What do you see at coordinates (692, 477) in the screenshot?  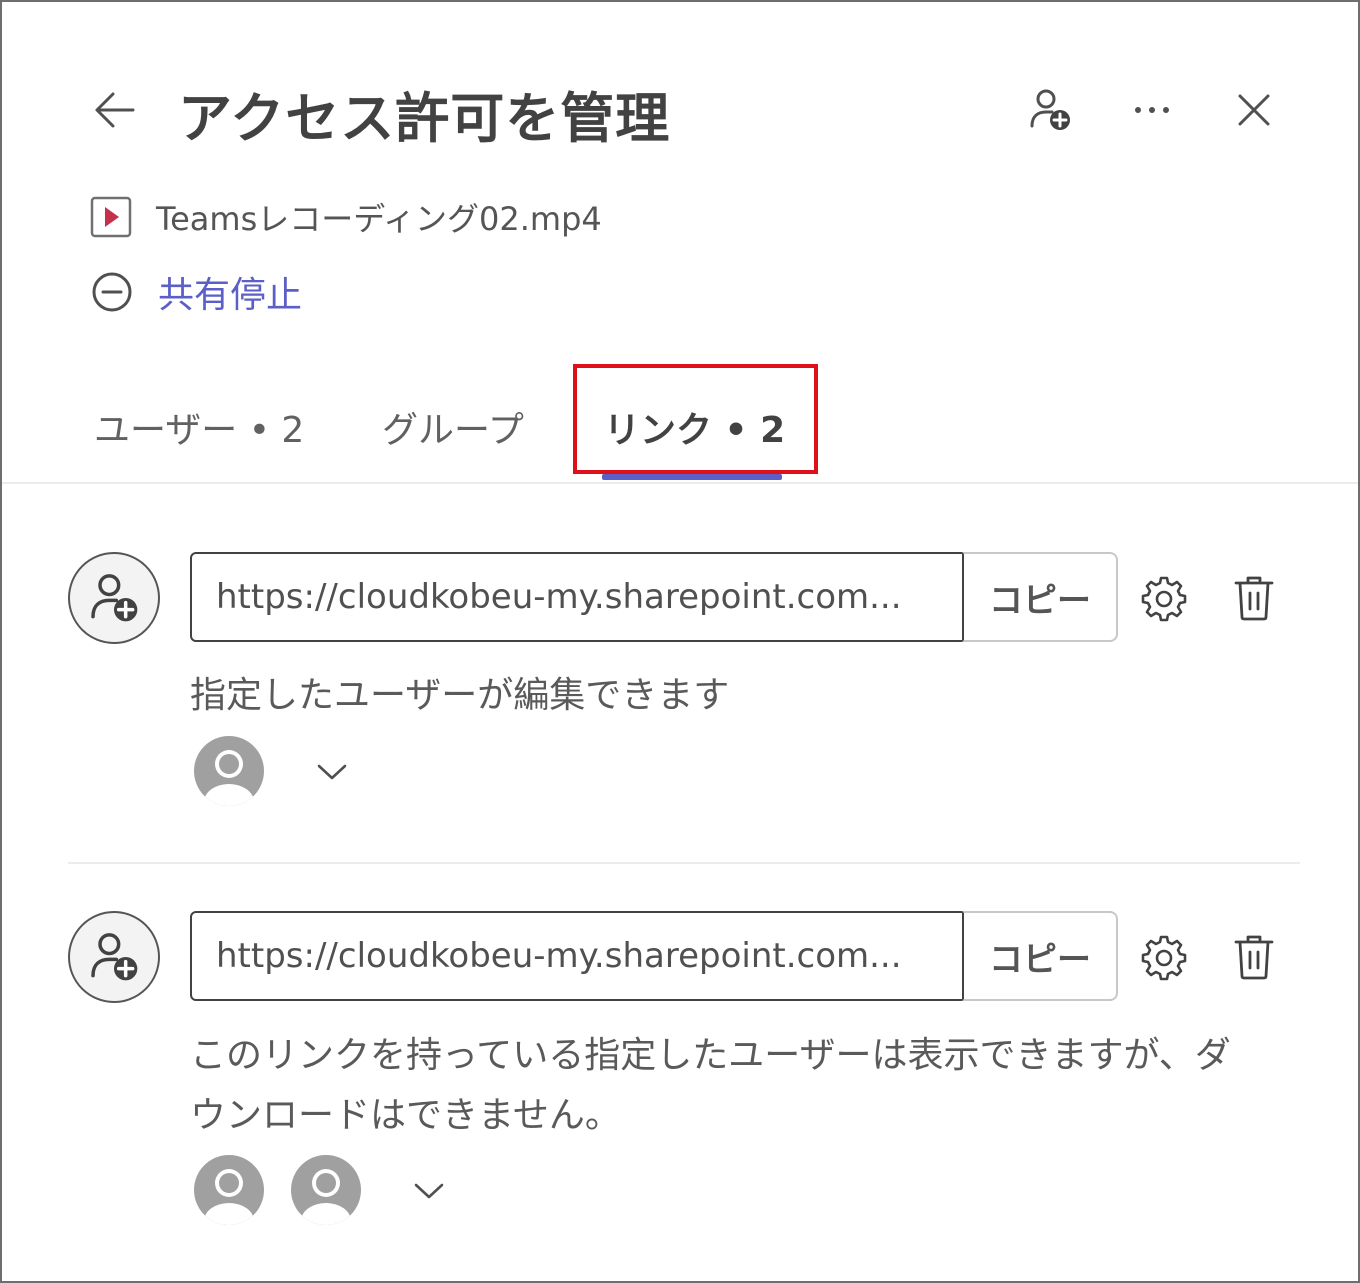 I see `active-tab-indicator` at bounding box center [692, 477].